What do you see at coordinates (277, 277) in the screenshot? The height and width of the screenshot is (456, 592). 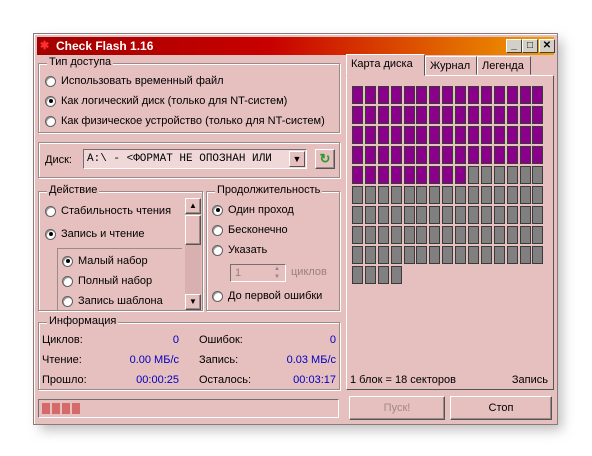 I see `spin-down-icon: ▼` at bounding box center [277, 277].